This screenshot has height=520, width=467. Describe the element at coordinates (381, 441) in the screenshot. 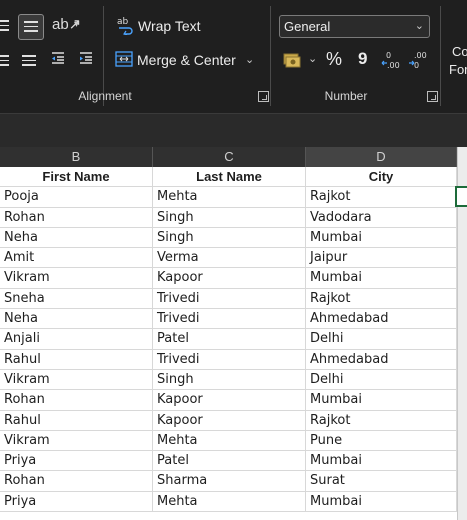

I see `cell-city: Pune` at that location.